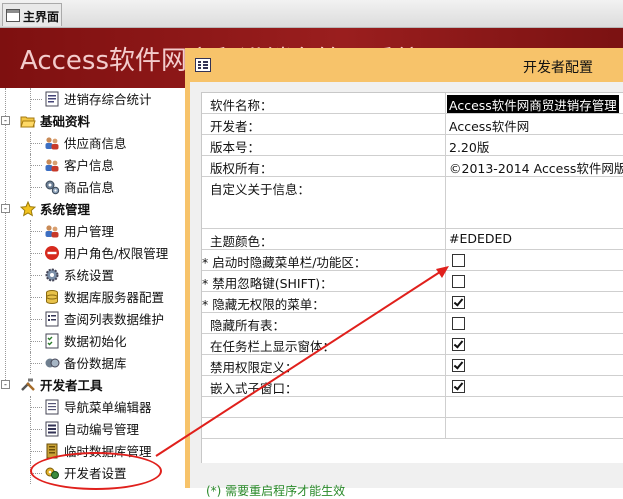  What do you see at coordinates (324, 103) in the screenshot?
I see `setting-label-cell: 软件名称：` at bounding box center [324, 103].